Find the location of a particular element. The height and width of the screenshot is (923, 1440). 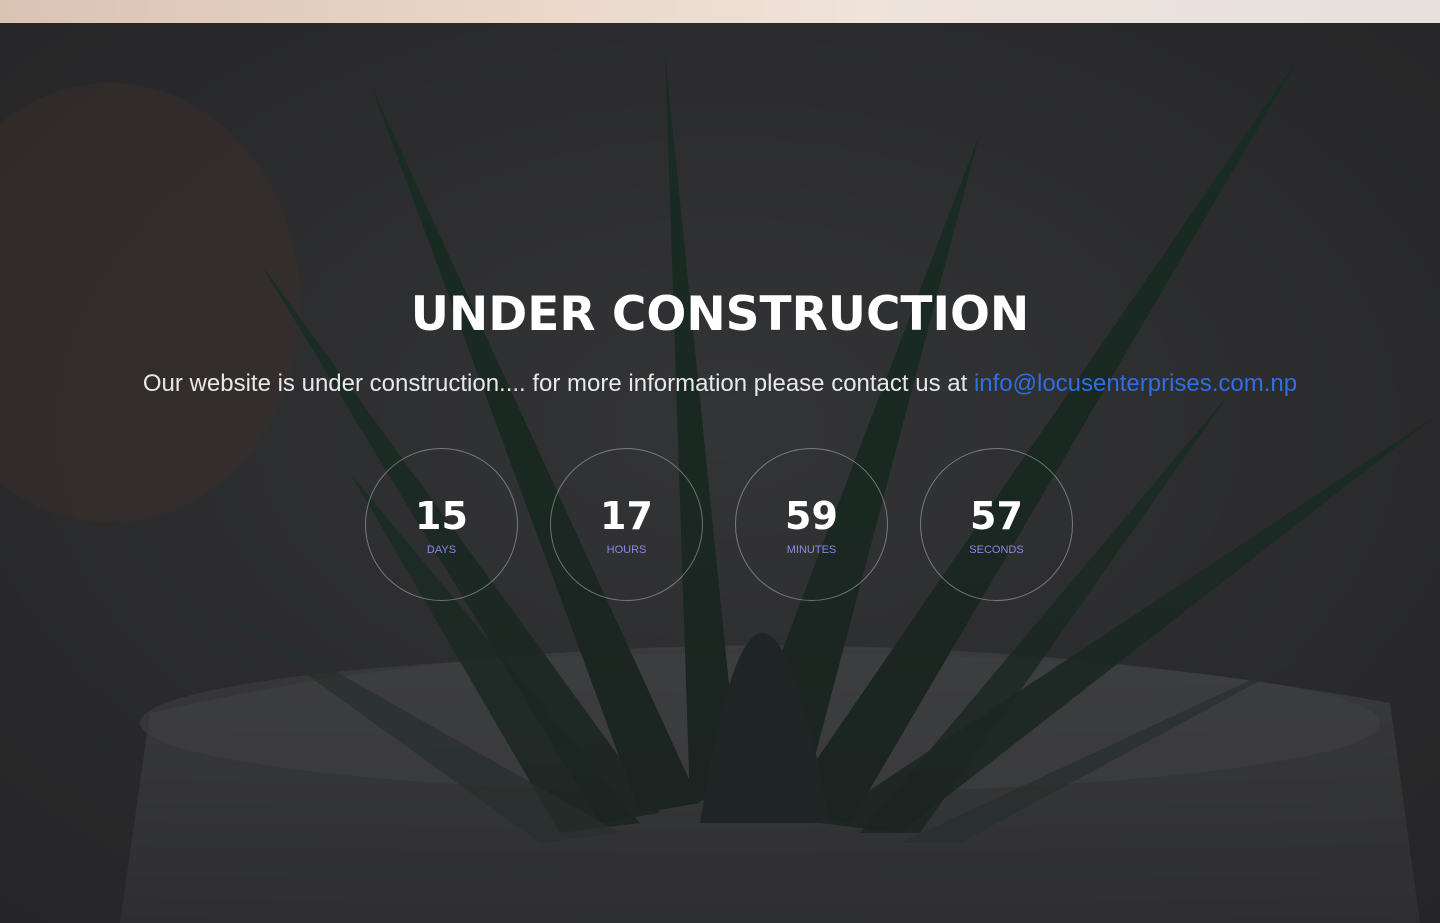

countdown-hours-value: 17 is located at coordinates (626, 516).